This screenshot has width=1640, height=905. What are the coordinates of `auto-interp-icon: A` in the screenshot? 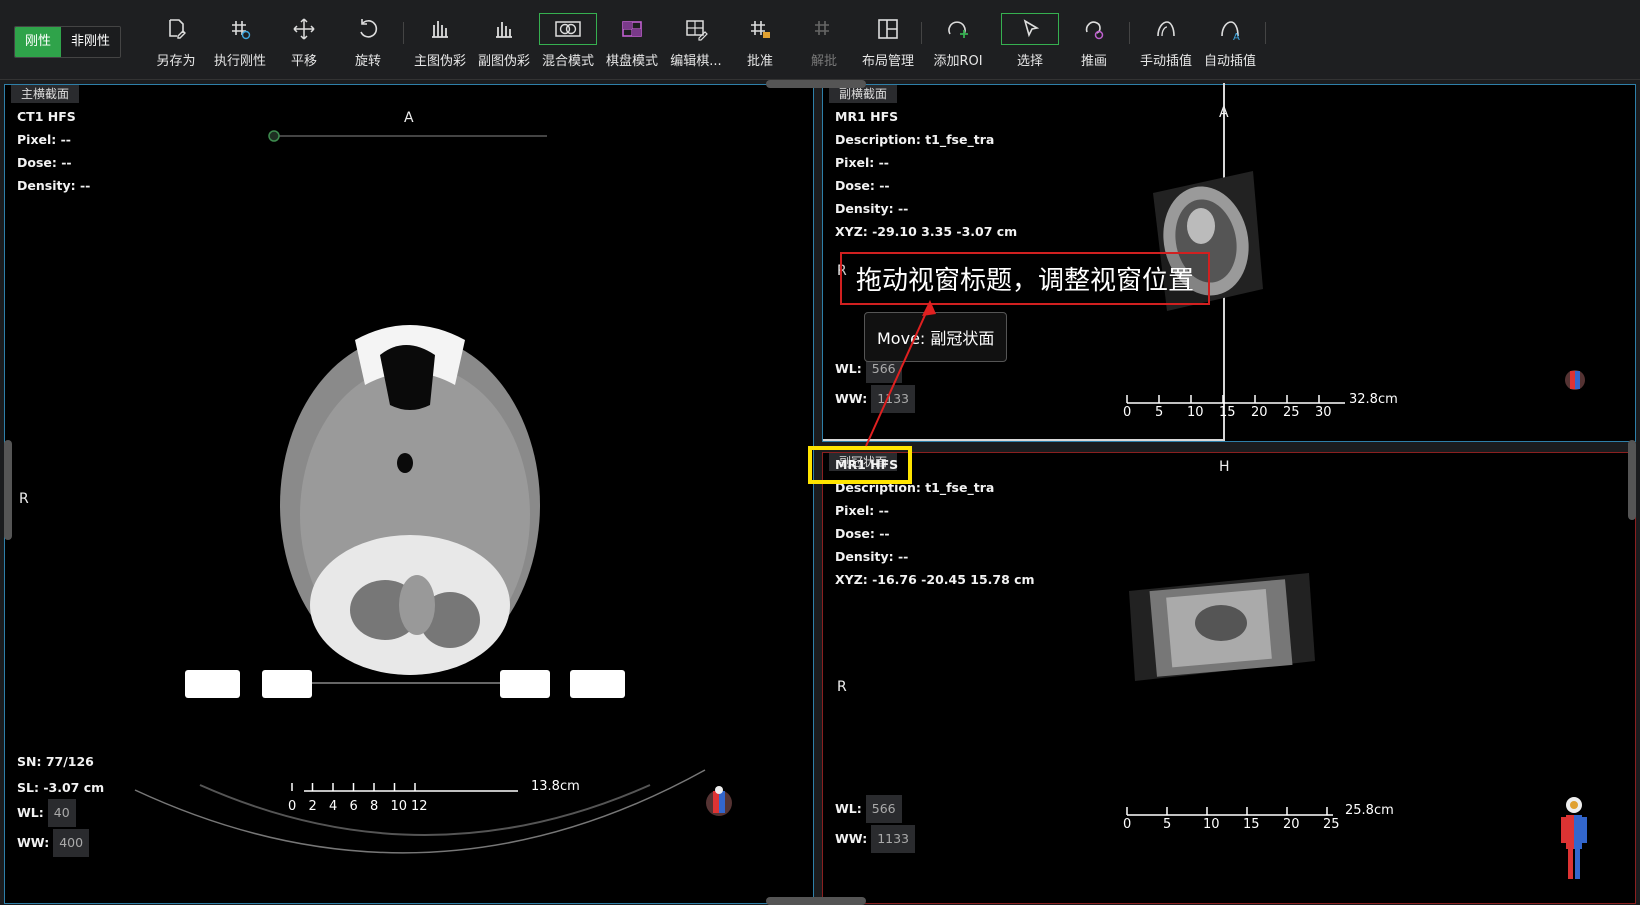 It's located at (1230, 31).